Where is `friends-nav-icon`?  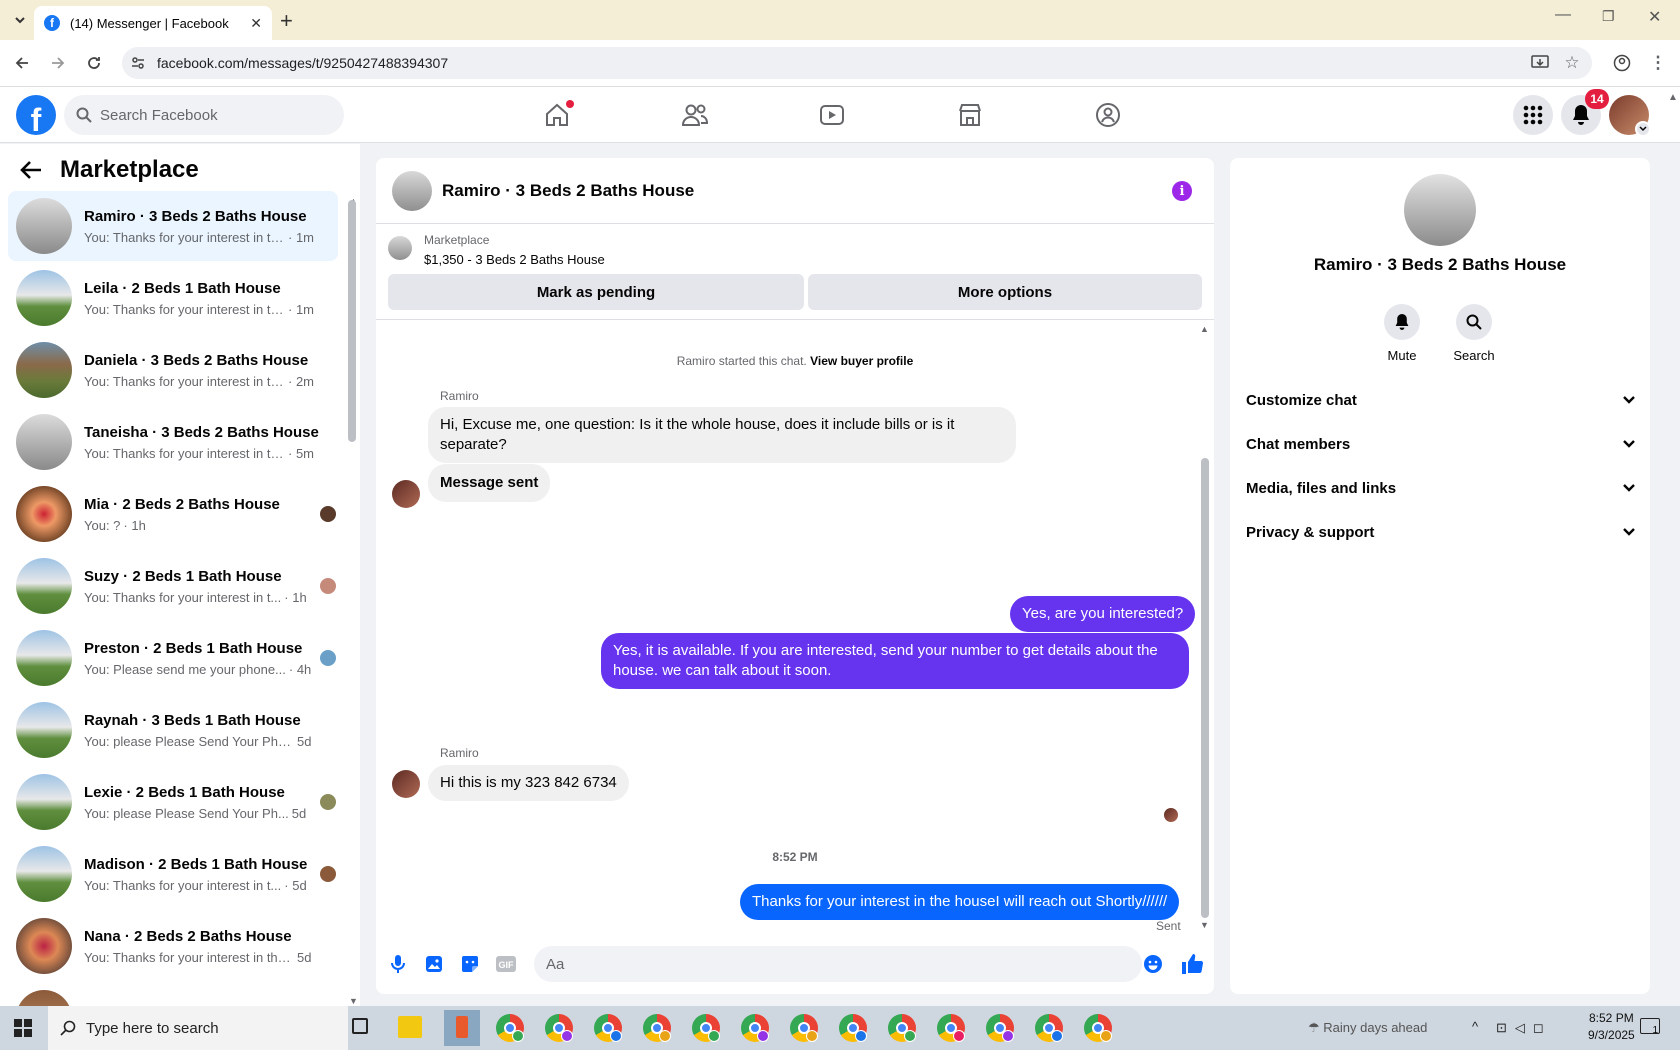 friends-nav-icon is located at coordinates (695, 115).